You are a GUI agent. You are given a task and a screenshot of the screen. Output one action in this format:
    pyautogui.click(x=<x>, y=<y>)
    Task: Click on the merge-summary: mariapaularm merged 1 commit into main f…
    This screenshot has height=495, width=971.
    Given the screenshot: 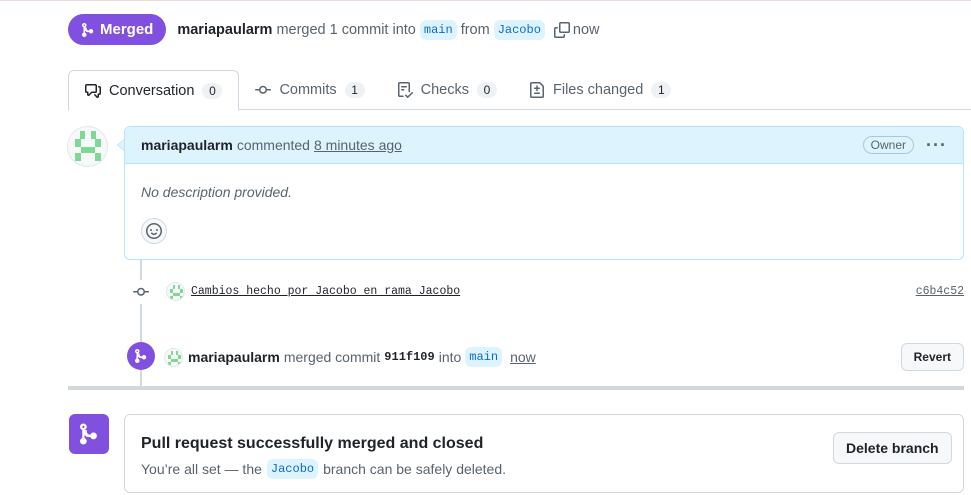 What is the action you would take?
    pyautogui.click(x=388, y=29)
    